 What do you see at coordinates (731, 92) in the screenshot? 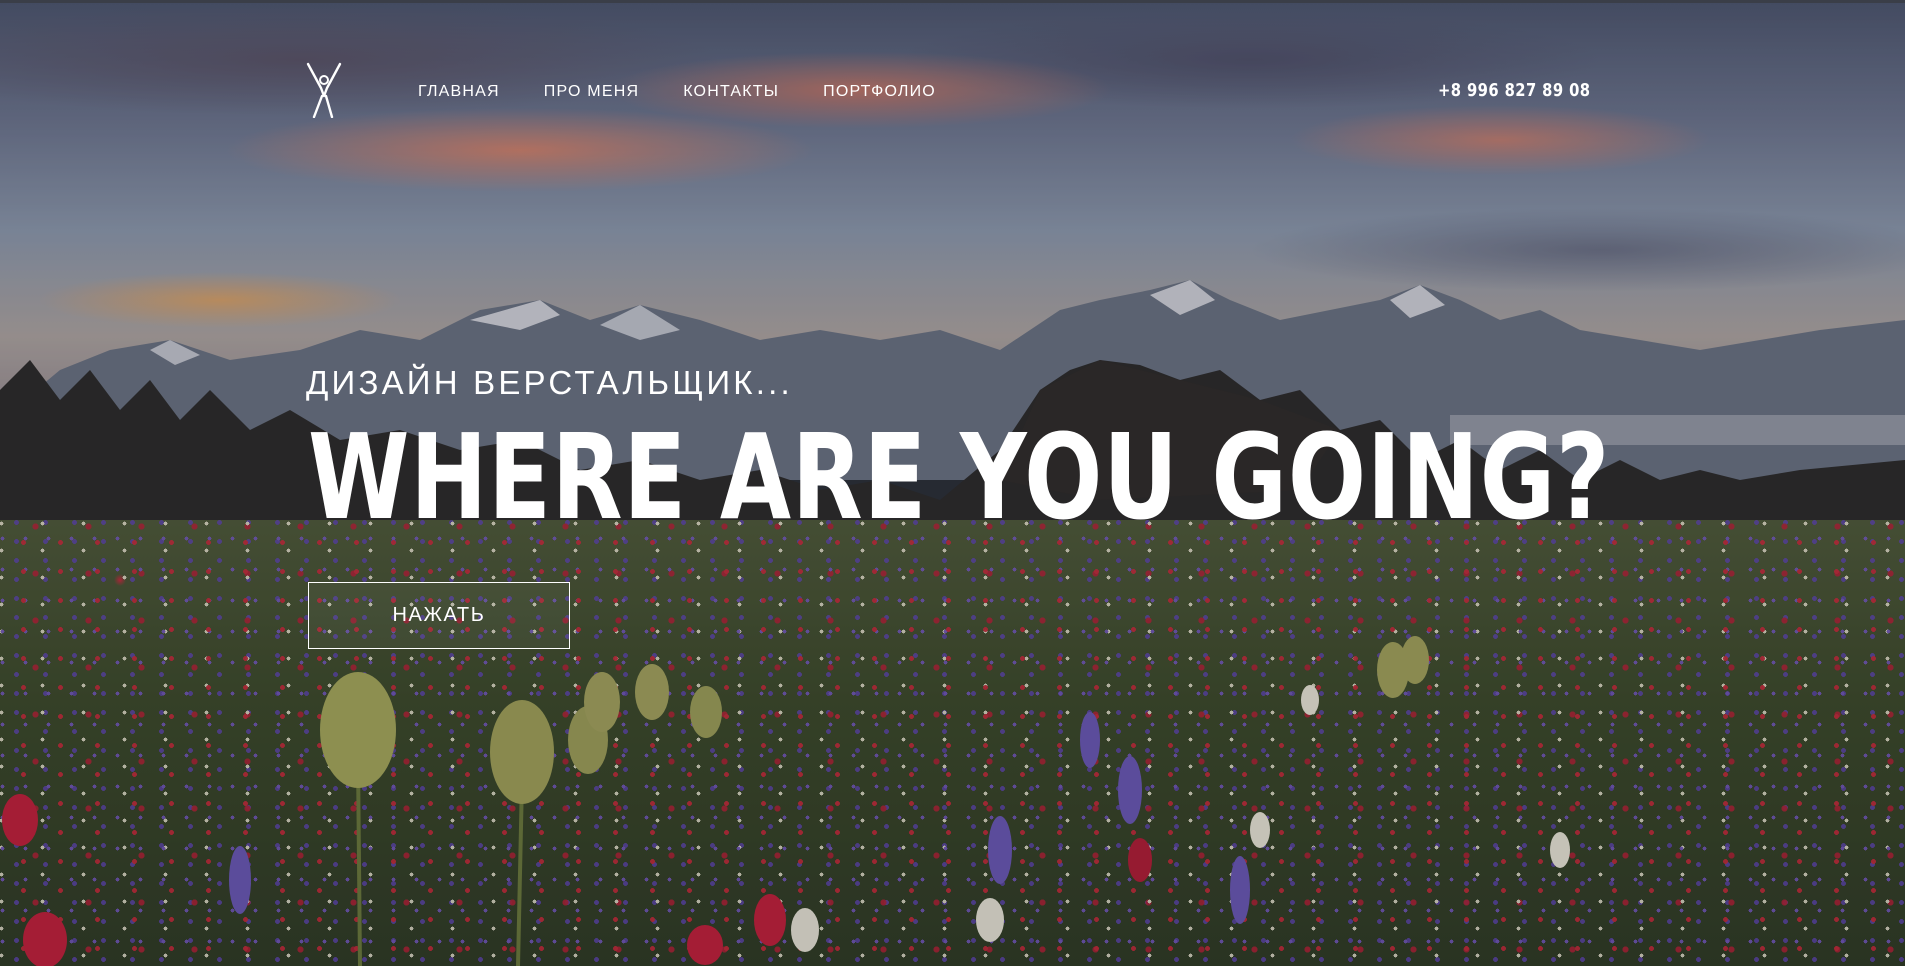
I see `nav-link-contacts: КОНТАКТЫ` at bounding box center [731, 92].